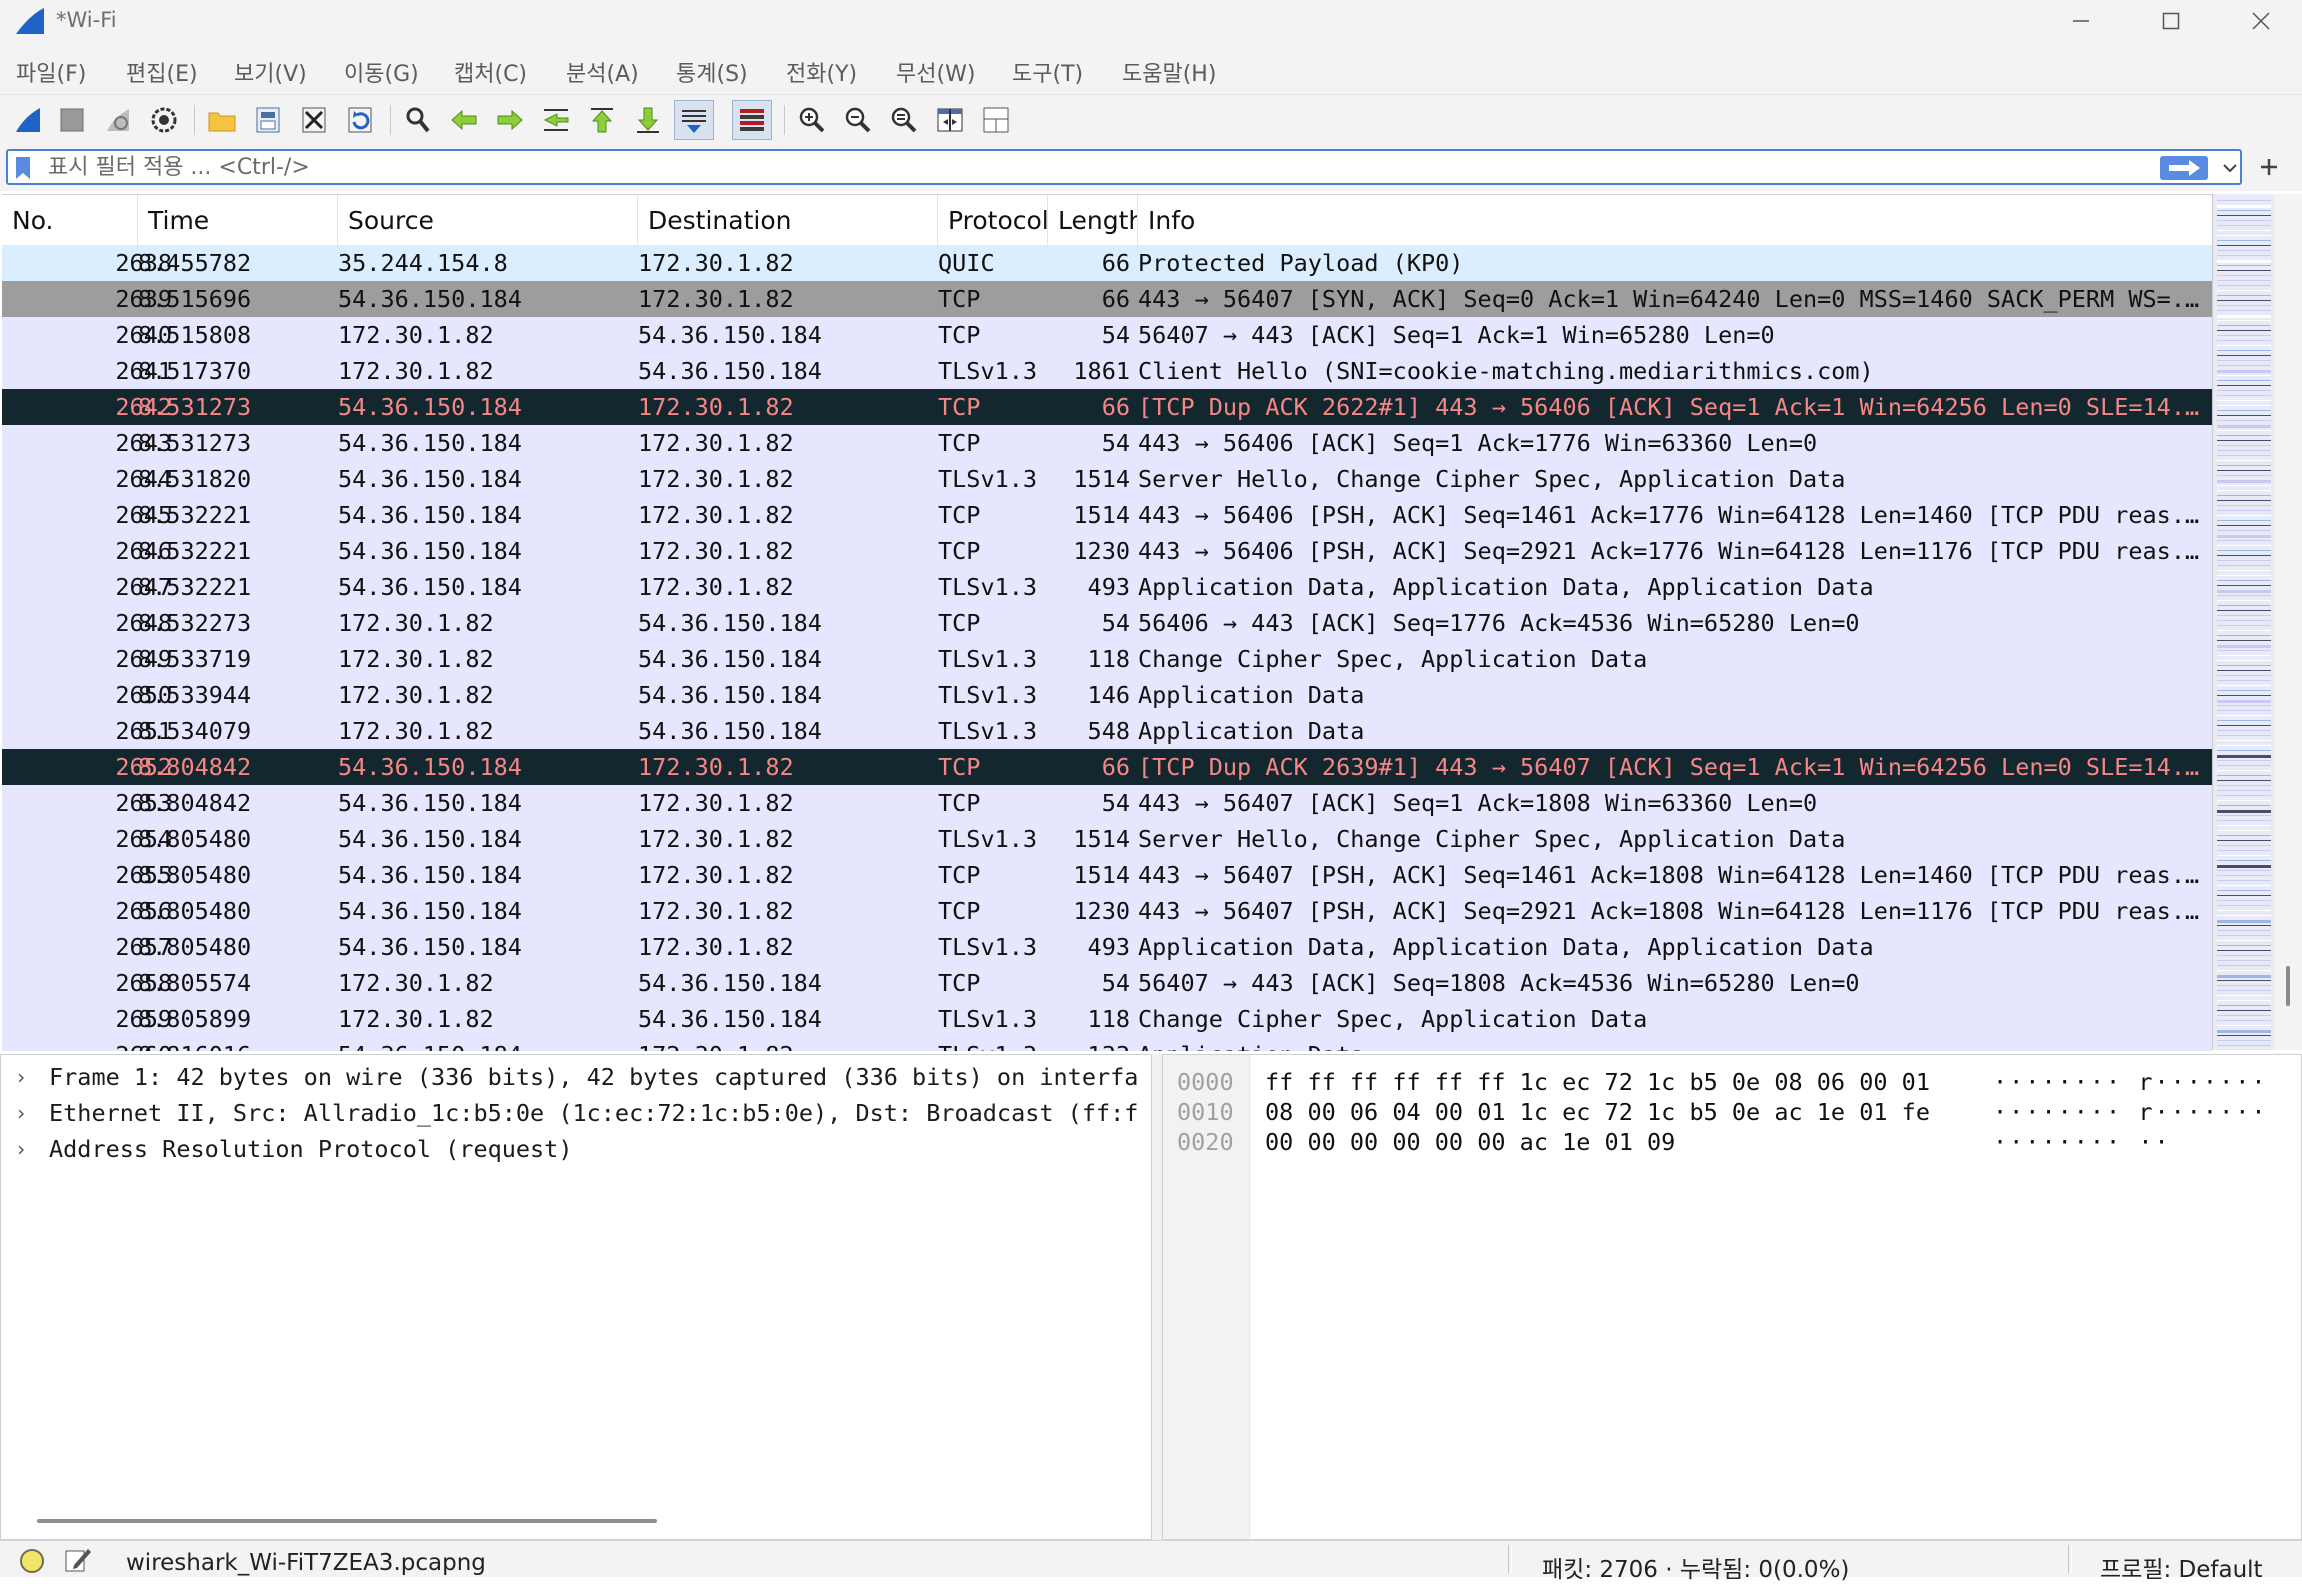 This screenshot has height=1584, width=2302. Describe the element at coordinates (78, 1559) in the screenshot. I see `capture-comment-icon` at that location.